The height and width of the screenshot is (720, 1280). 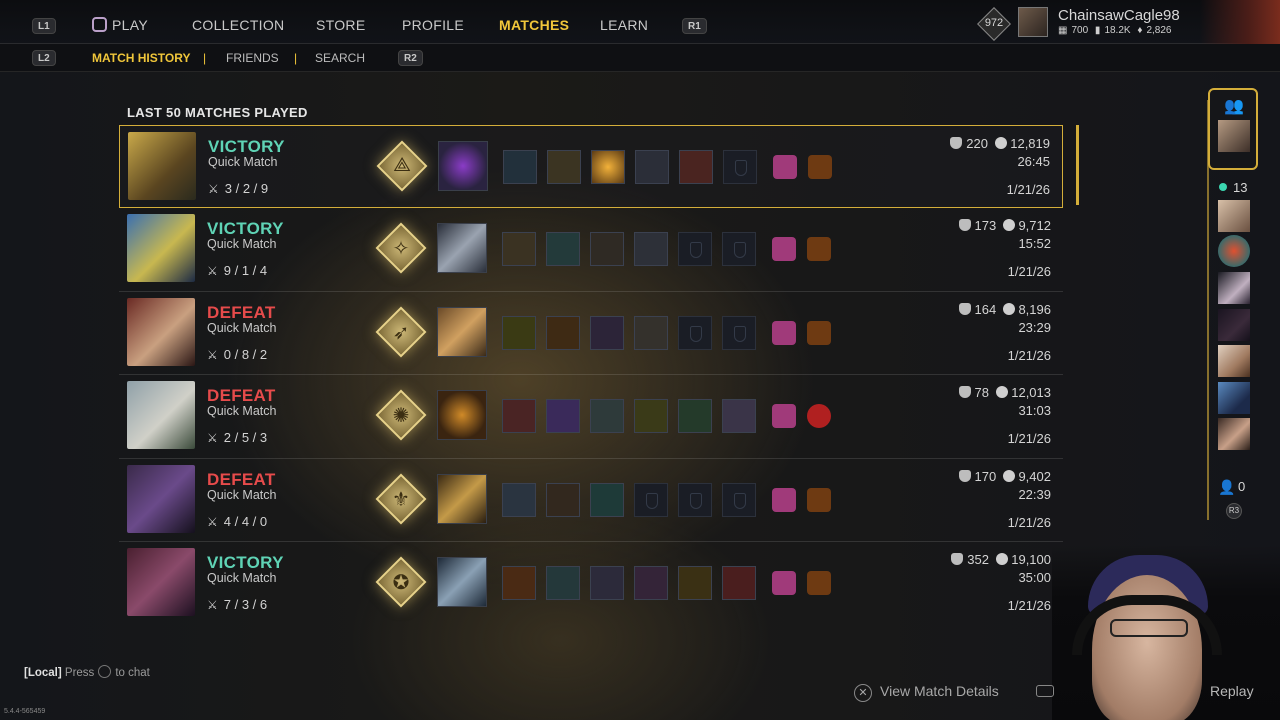 What do you see at coordinates (1004, 476) in the screenshot?
I see `match-stats: 170 9,402` at bounding box center [1004, 476].